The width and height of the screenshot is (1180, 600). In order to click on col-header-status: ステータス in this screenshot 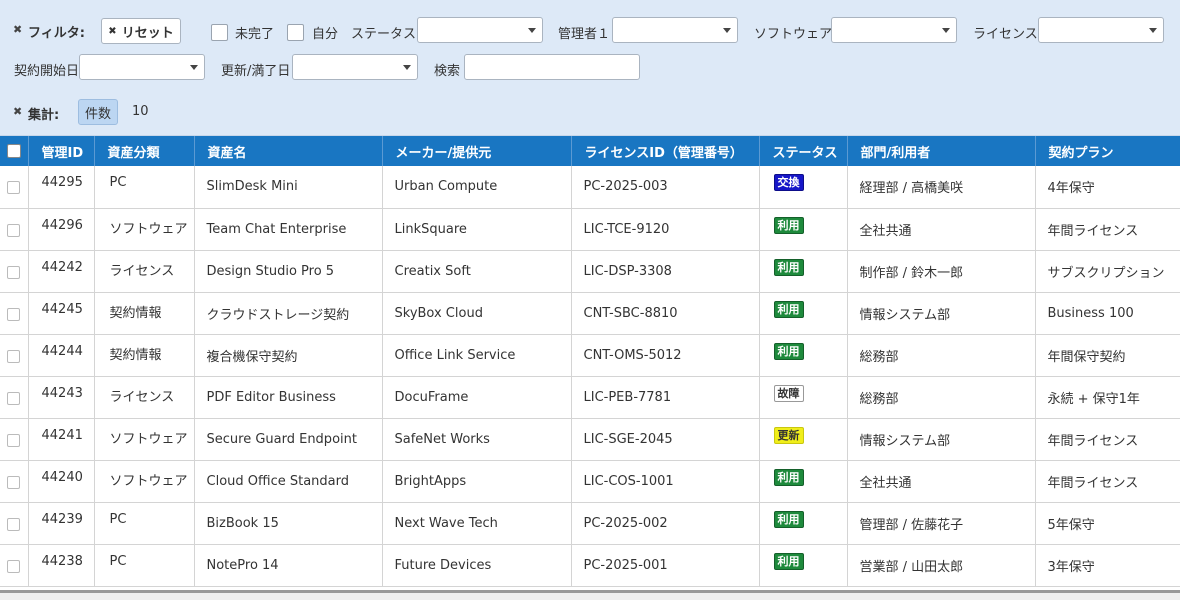, I will do `click(803, 151)`.